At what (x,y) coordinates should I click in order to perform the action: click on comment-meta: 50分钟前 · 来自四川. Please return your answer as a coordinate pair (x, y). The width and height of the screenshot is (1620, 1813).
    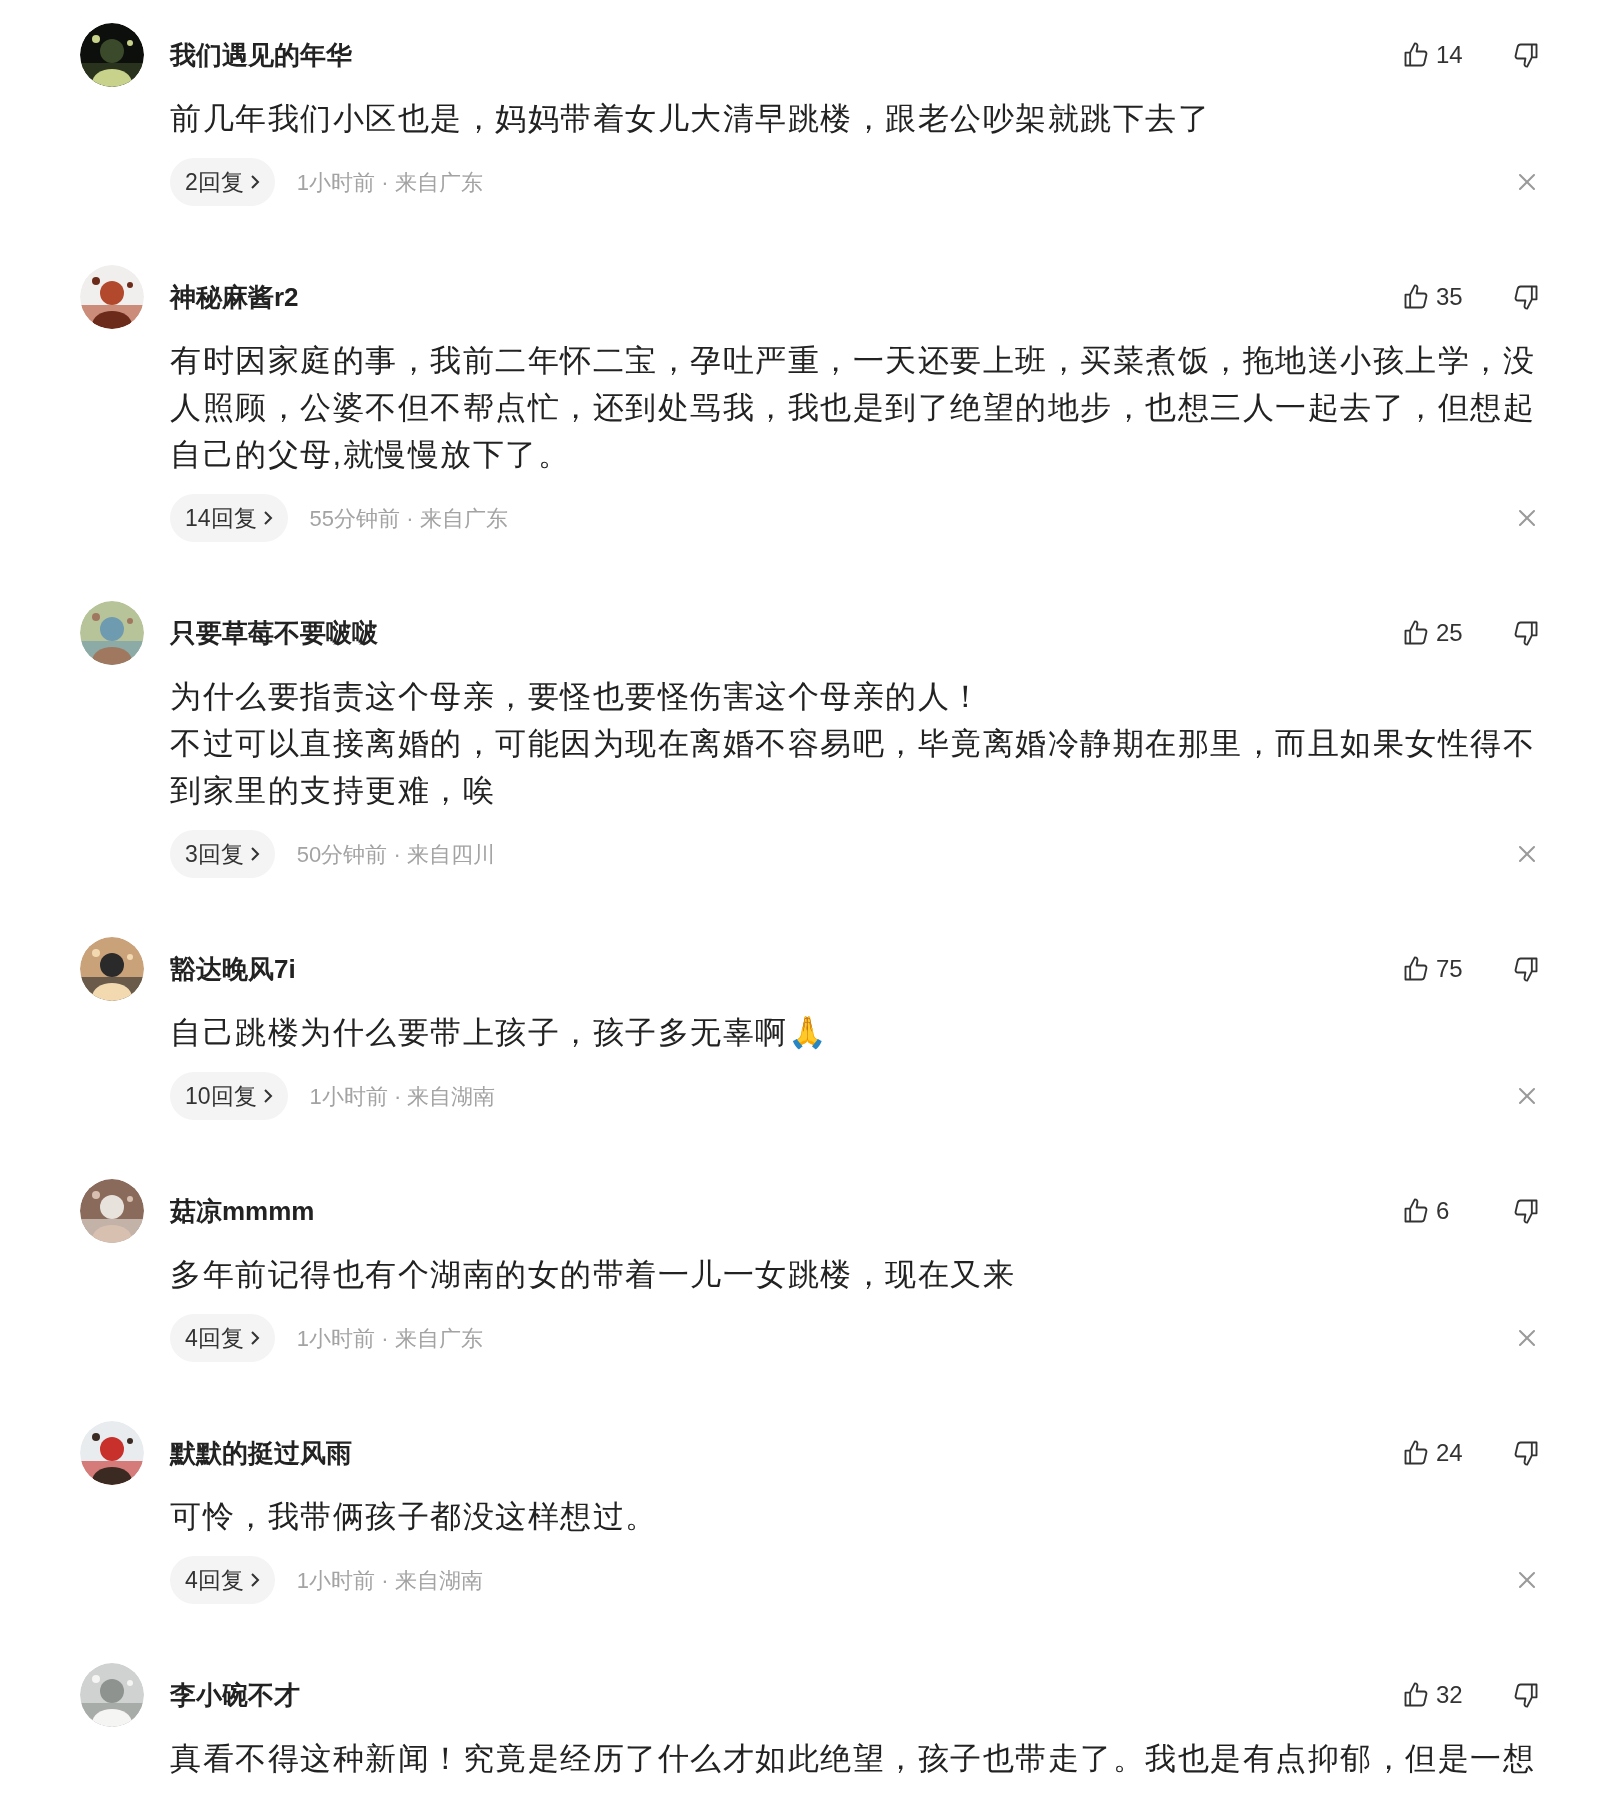
    Looking at the image, I should click on (395, 854).